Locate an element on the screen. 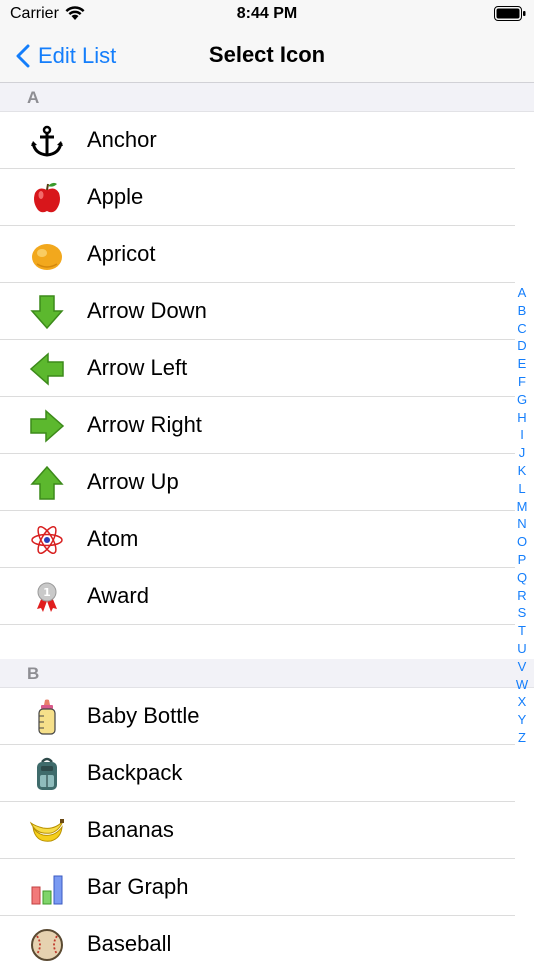 Image resolution: width=534 pixels, height=972 pixels. baby-bottle-icon is located at coordinates (47, 717).